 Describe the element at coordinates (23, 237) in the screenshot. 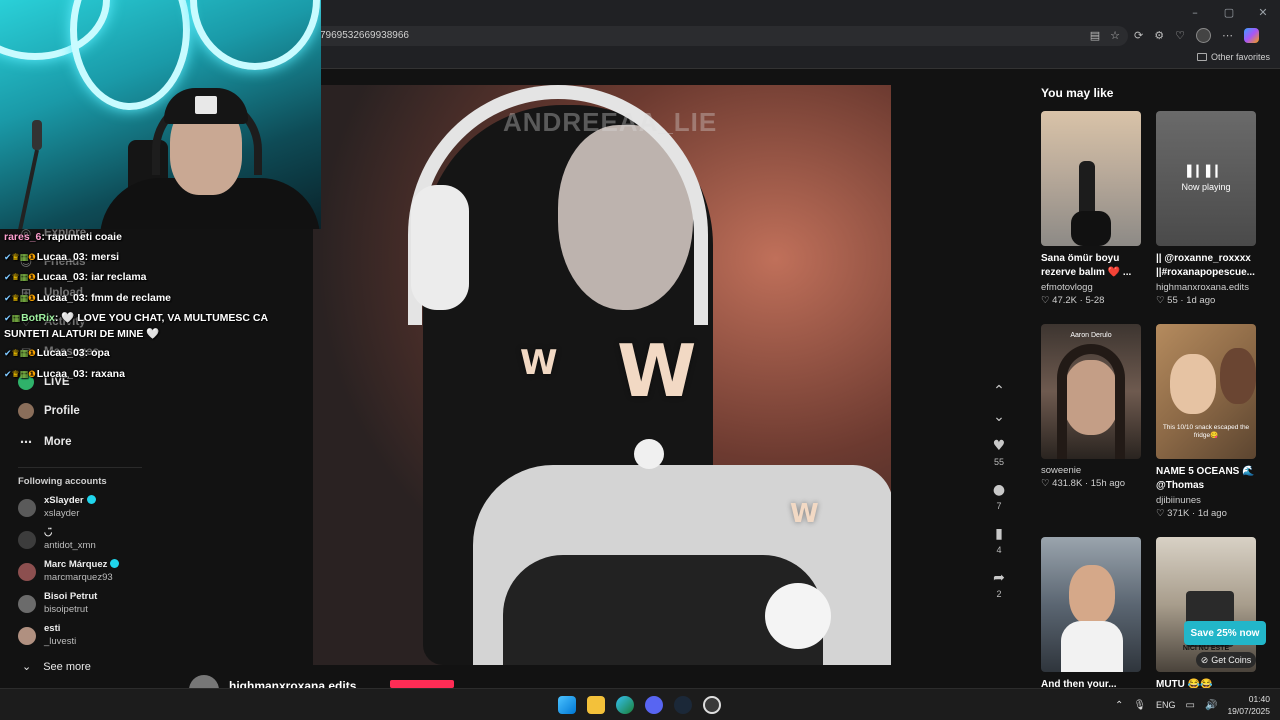

I see `chat-user: rares_6` at that location.